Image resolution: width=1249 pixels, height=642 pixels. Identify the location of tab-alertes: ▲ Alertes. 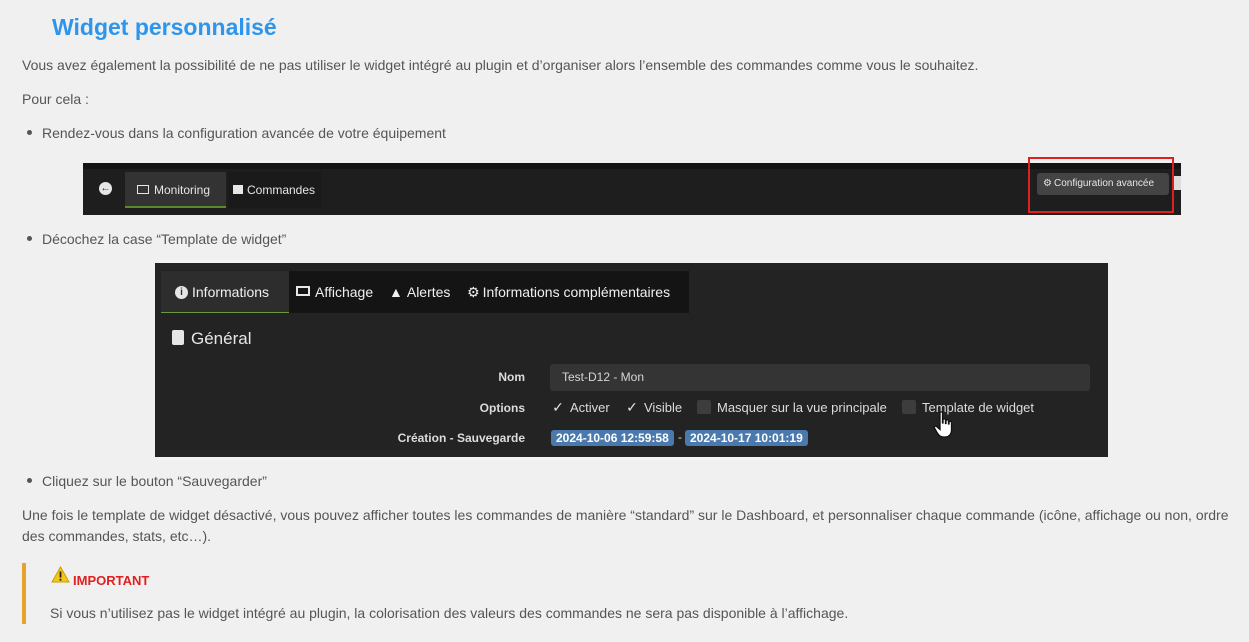
(419, 292).